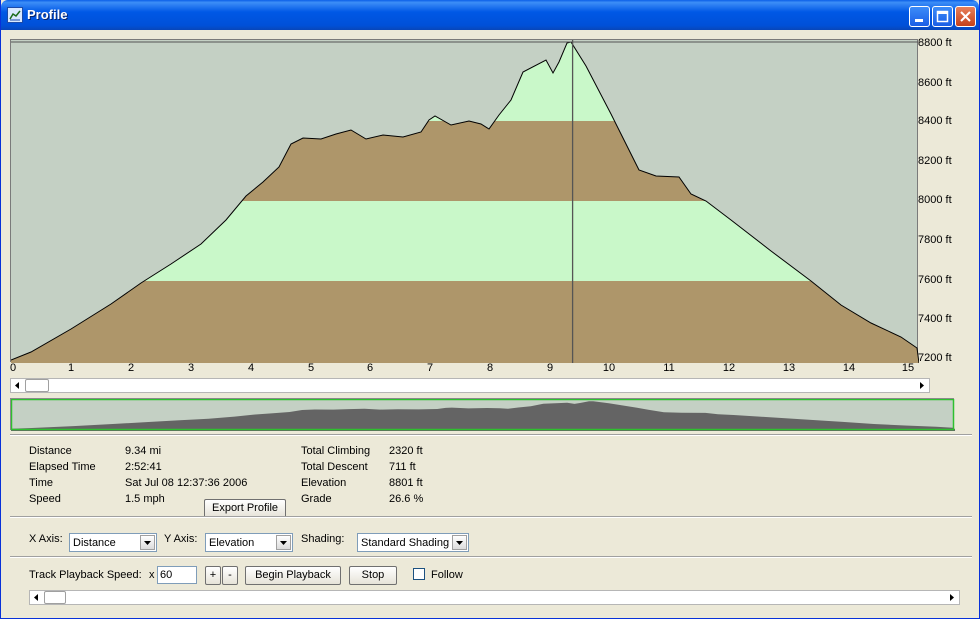 Image resolution: width=980 pixels, height=619 pixels. I want to click on scroll-left-button, so click(17, 385).